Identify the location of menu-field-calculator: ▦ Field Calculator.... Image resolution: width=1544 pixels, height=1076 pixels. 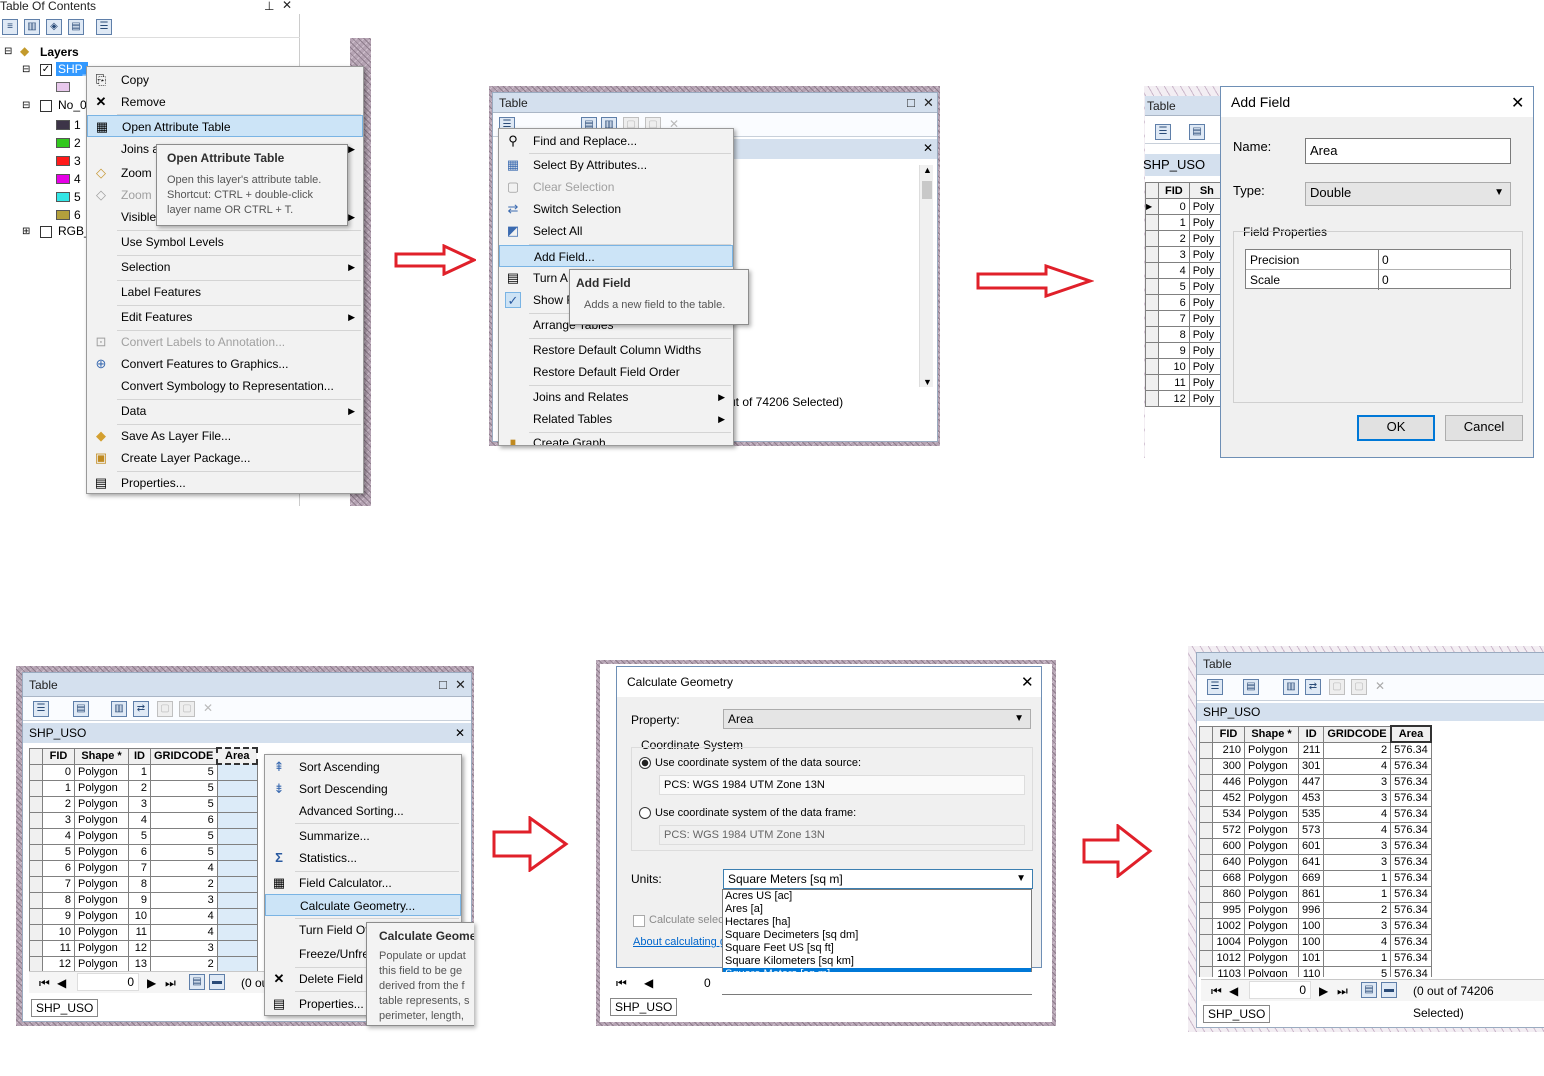
(363, 883).